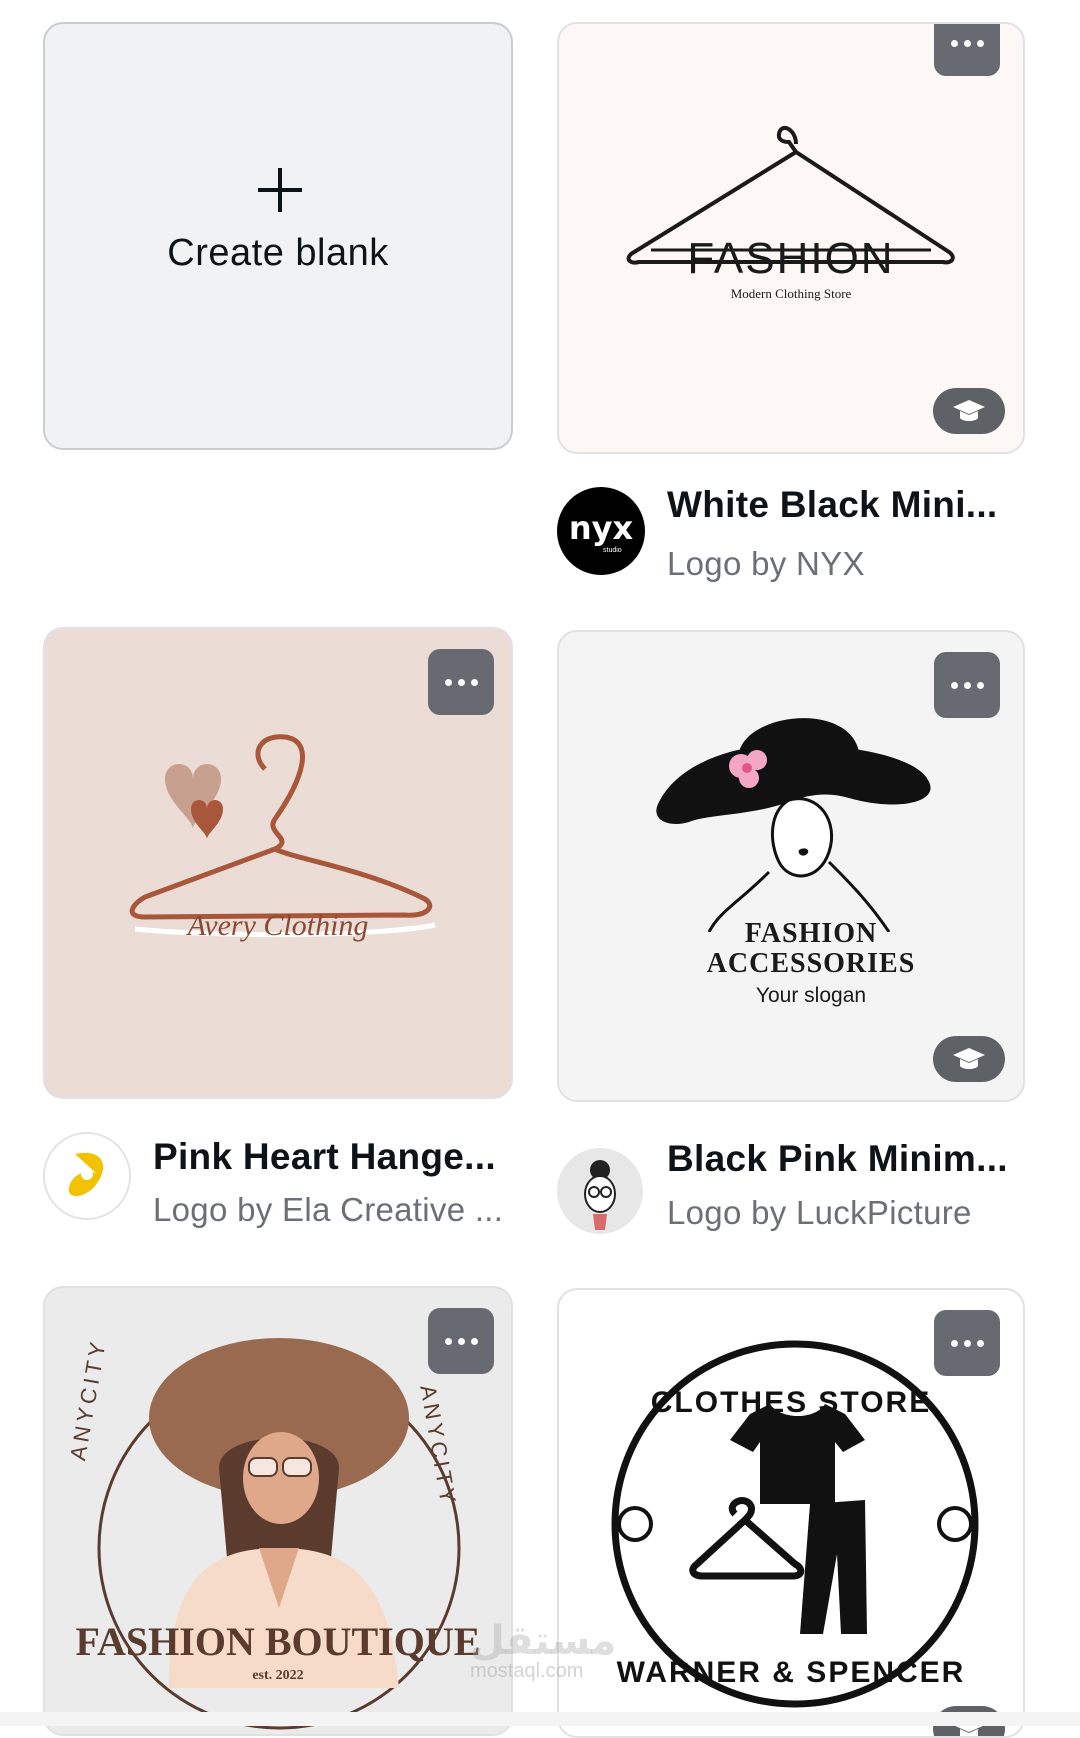  What do you see at coordinates (791, 258) in the screenshot?
I see `hanger-logo-word: FASHION` at bounding box center [791, 258].